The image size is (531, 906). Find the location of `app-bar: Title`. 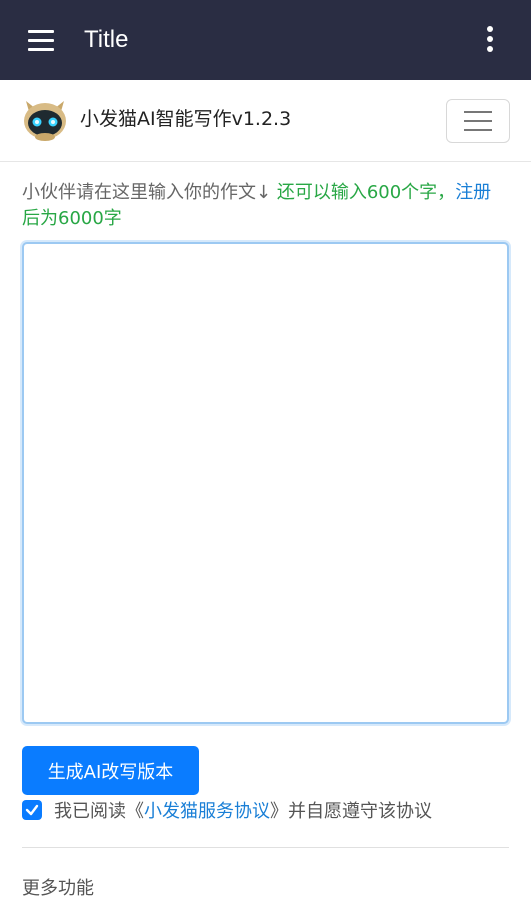

app-bar: Title is located at coordinates (265, 40).